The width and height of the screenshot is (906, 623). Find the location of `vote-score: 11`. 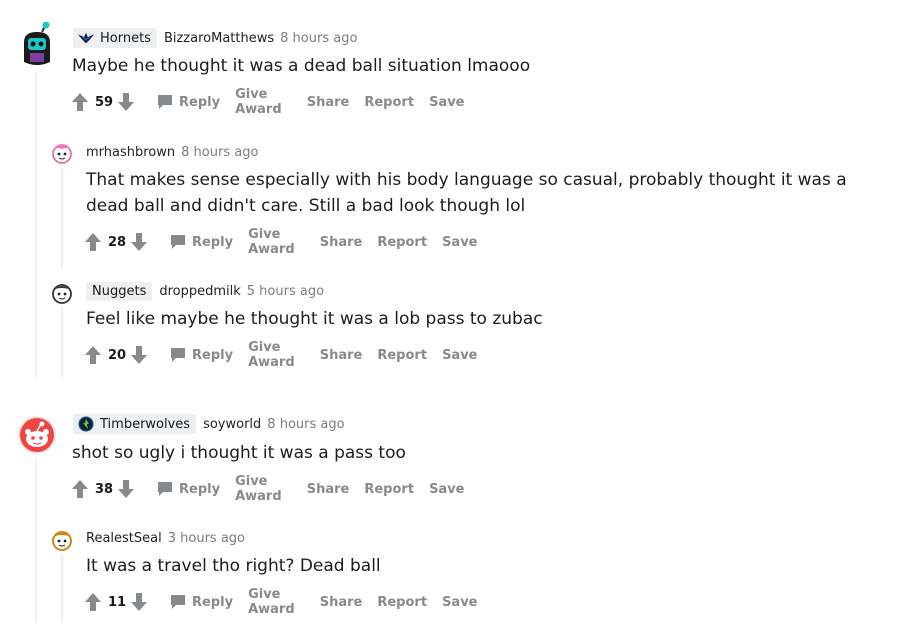

vote-score: 11 is located at coordinates (117, 602).